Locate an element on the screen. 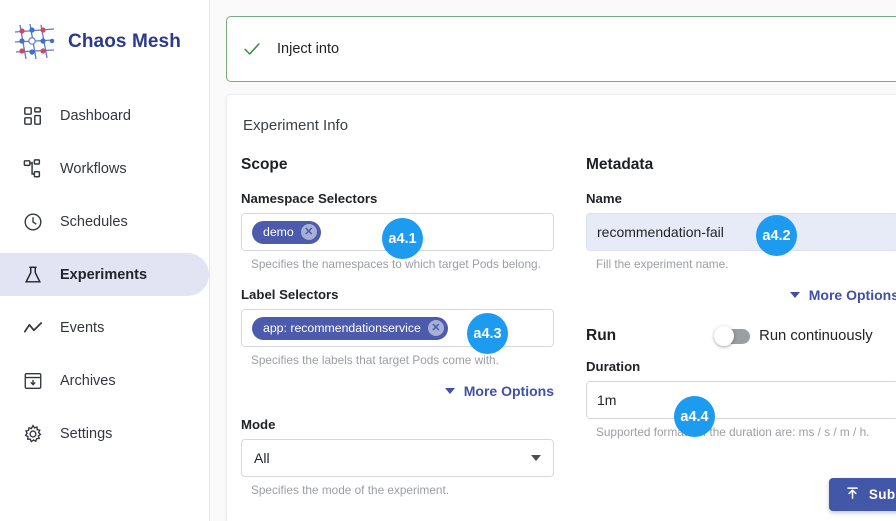  scope-heading: Scope is located at coordinates (264, 164).